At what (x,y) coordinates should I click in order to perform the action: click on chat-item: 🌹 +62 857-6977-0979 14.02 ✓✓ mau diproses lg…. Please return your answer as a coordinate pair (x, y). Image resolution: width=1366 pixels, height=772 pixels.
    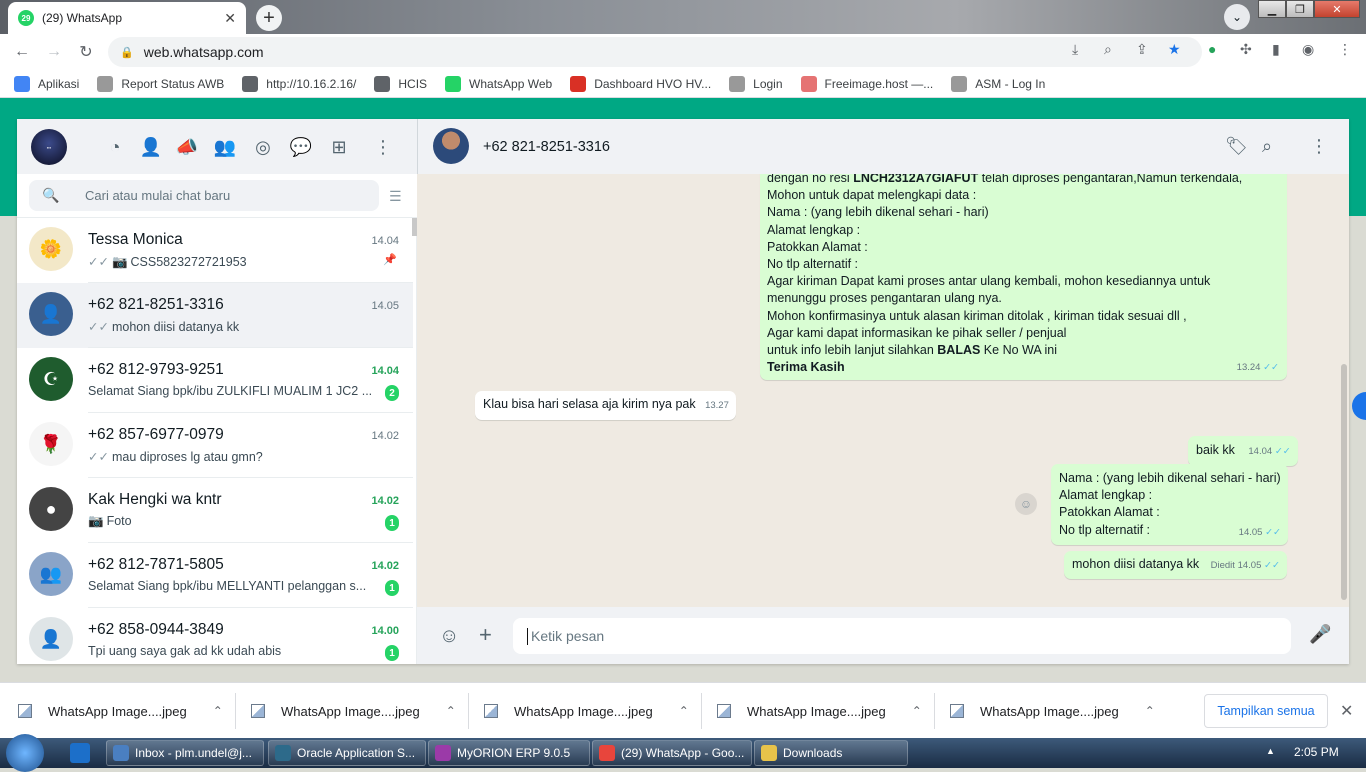
    Looking at the image, I should click on (215, 445).